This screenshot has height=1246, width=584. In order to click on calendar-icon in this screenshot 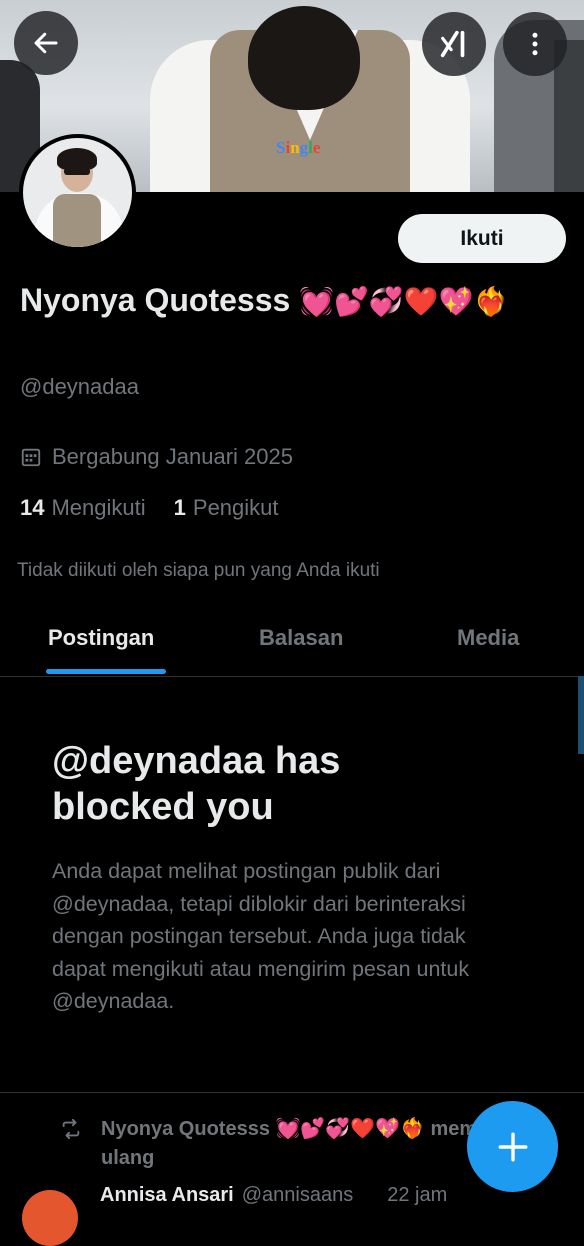, I will do `click(31, 457)`.